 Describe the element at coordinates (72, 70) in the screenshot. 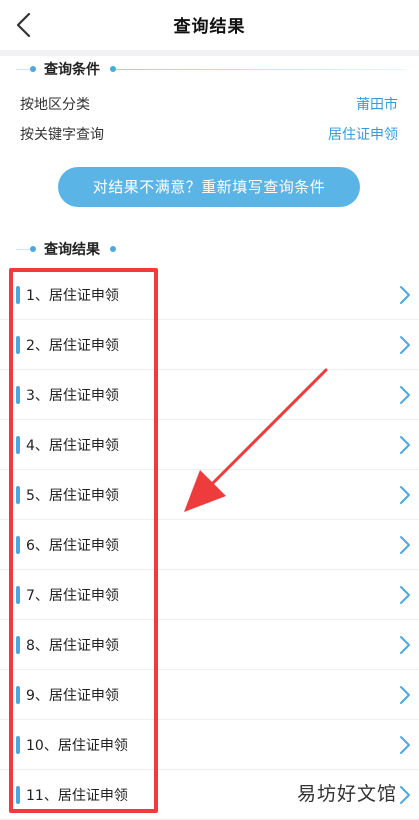

I see `conditions-section-title: 查询条件` at that location.